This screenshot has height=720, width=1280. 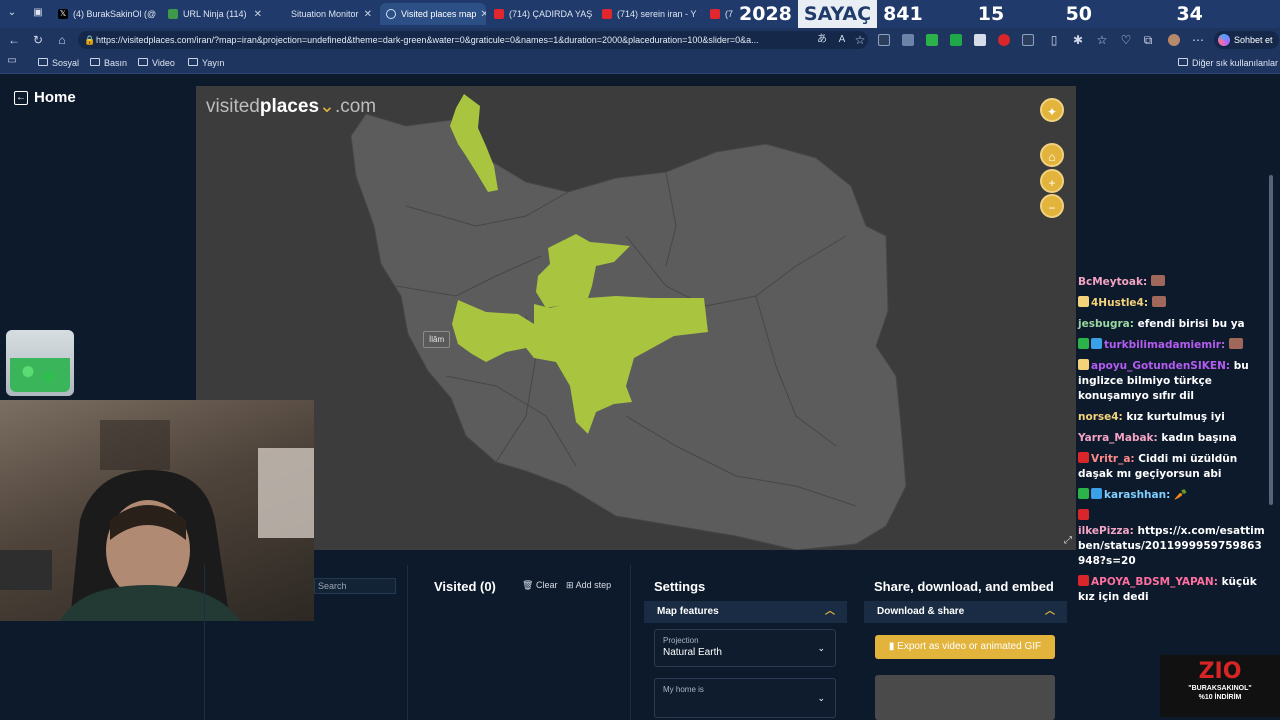 I want to click on copilot-button: Sohbet et, so click(x=1246, y=40).